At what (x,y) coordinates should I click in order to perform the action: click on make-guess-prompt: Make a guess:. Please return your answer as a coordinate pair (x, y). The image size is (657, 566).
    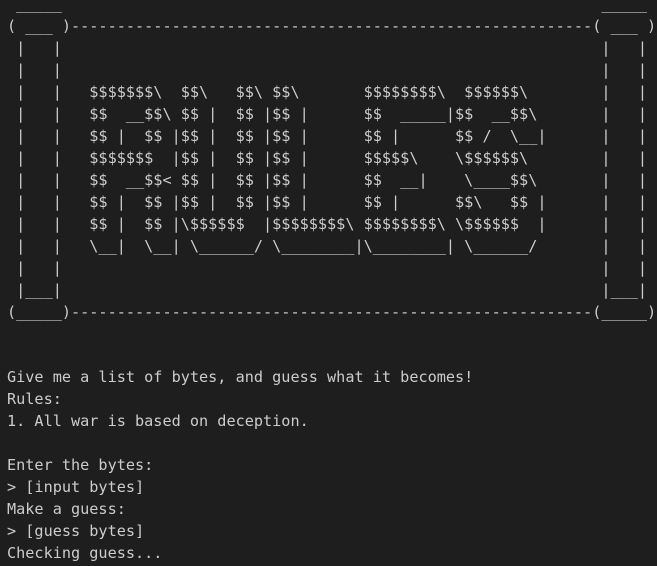
    Looking at the image, I should click on (66, 509).